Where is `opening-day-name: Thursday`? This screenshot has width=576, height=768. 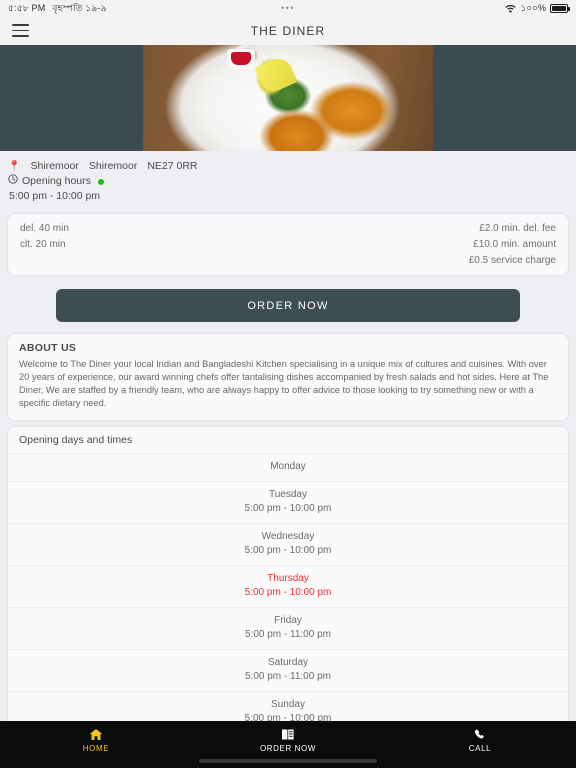 opening-day-name: Thursday is located at coordinates (288, 578).